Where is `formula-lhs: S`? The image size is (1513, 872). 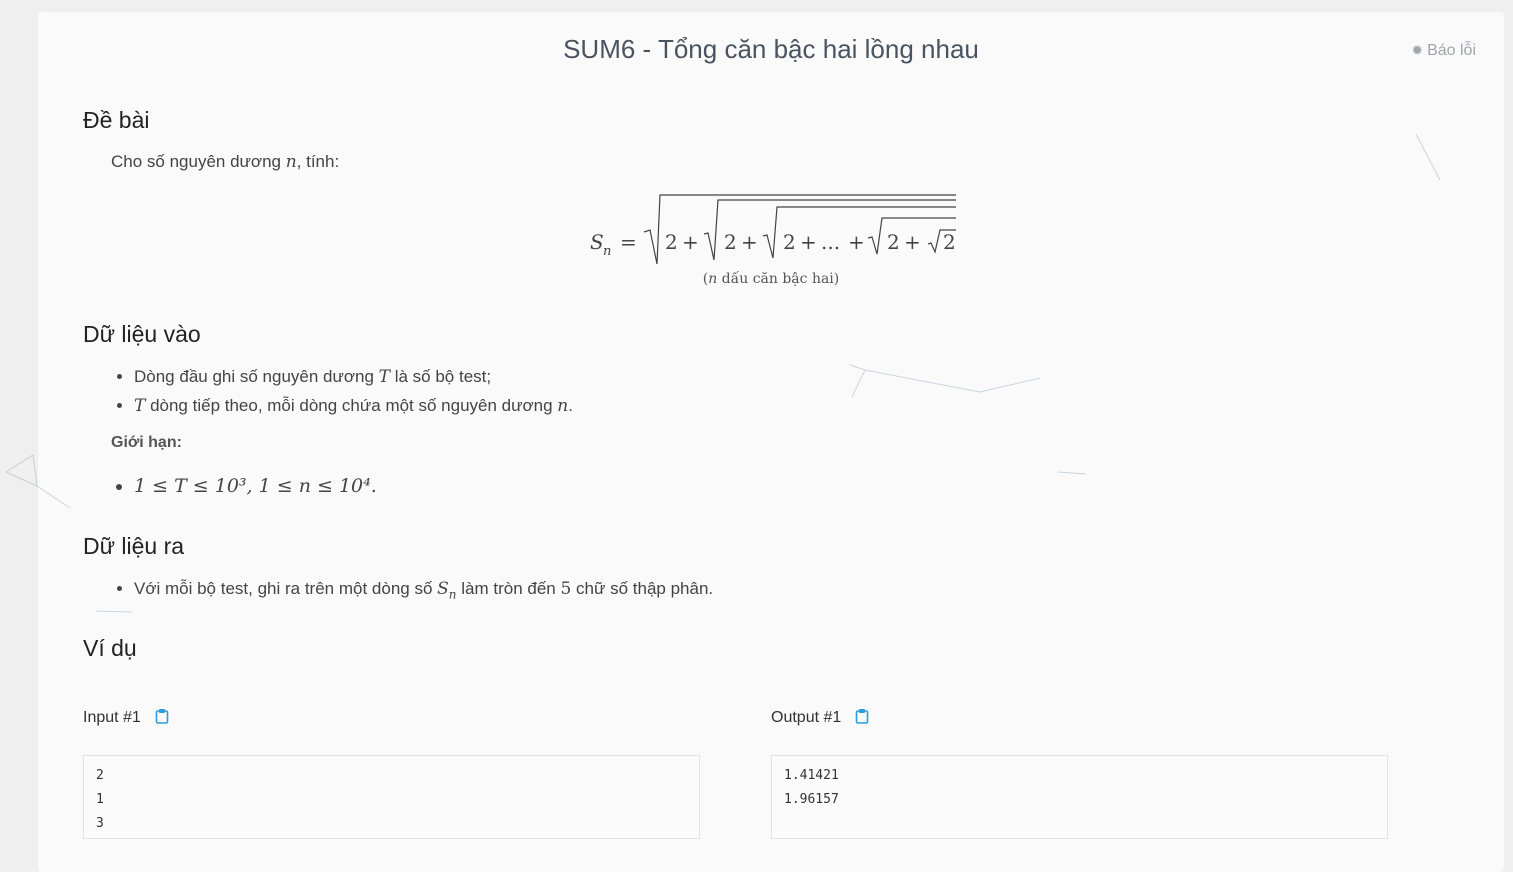 formula-lhs: S is located at coordinates (597, 242).